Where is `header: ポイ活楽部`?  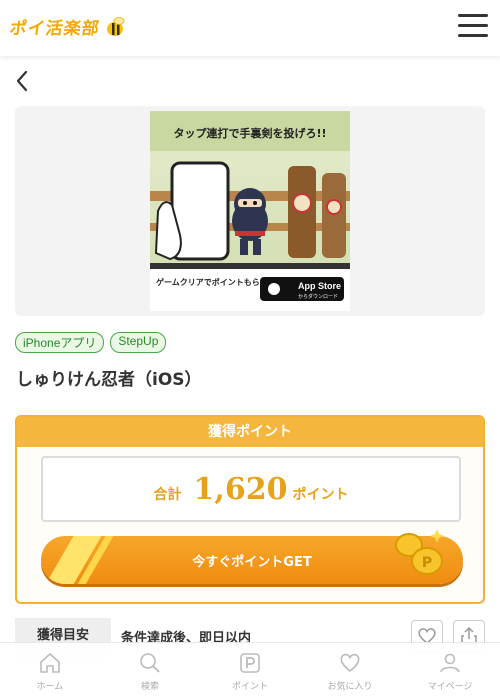
header: ポイ活楽部 is located at coordinates (250, 28).